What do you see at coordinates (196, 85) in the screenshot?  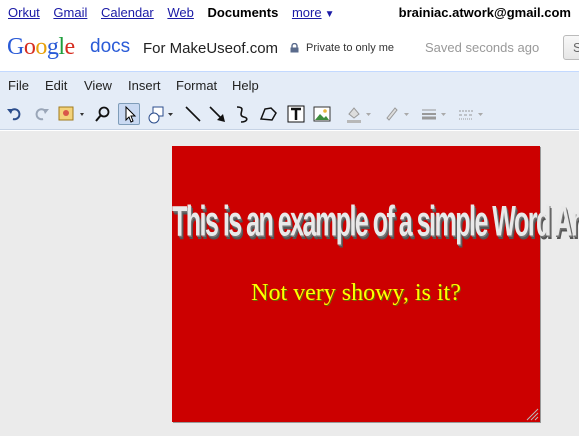 I see `menu-format: Format` at bounding box center [196, 85].